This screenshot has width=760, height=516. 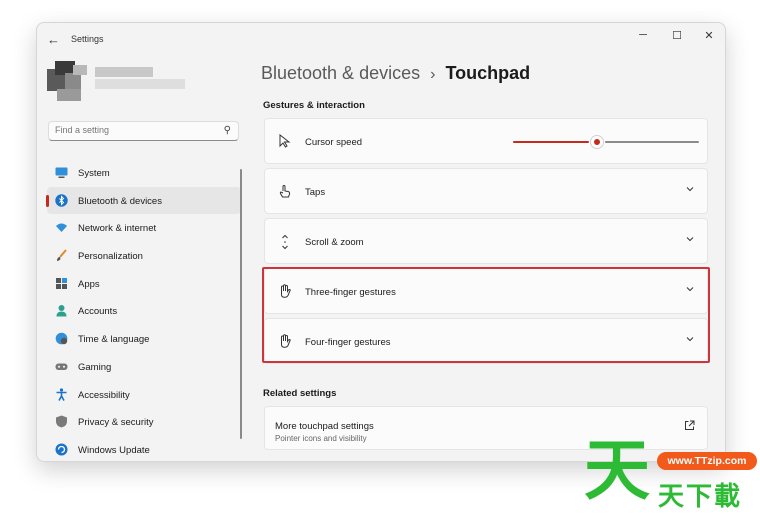 What do you see at coordinates (486, 341) in the screenshot?
I see `four-finger-gestures-card: Four-finger gestures` at bounding box center [486, 341].